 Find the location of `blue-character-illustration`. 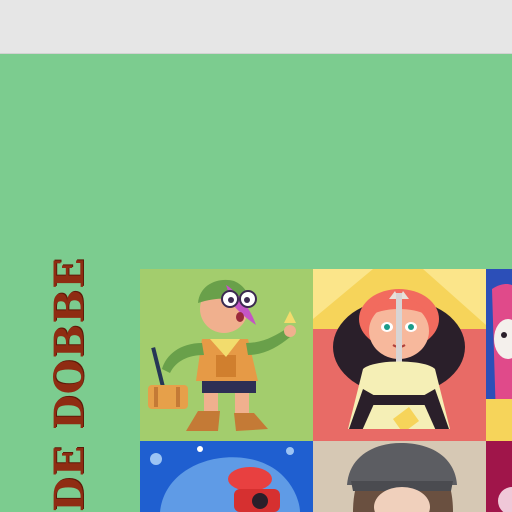

blue-character-illustration is located at coordinates (499, 355).